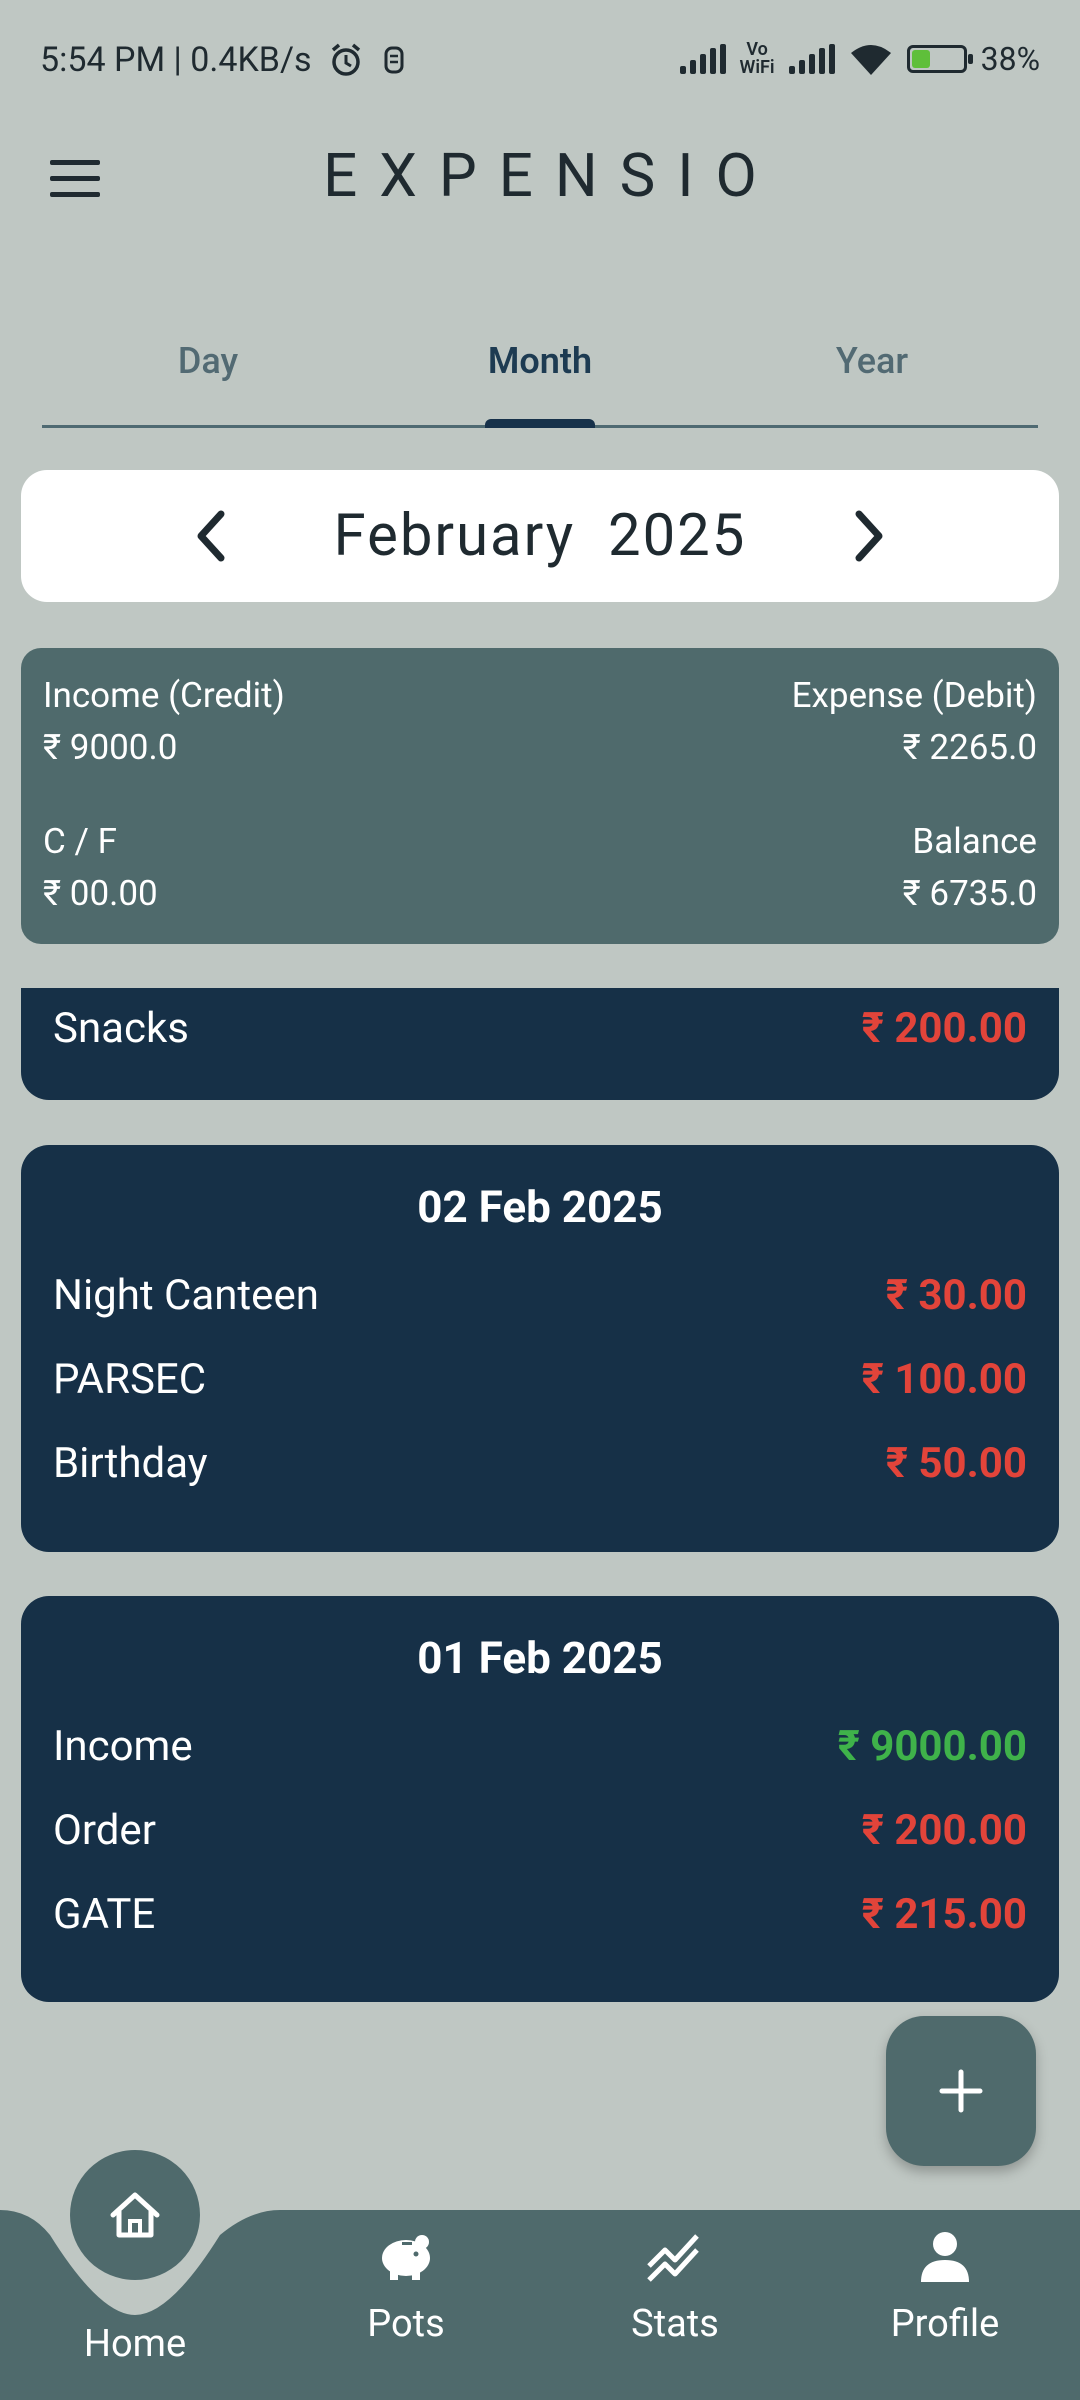  I want to click on transaction-row: PARSEC ₹ 100.00, so click(540, 1379).